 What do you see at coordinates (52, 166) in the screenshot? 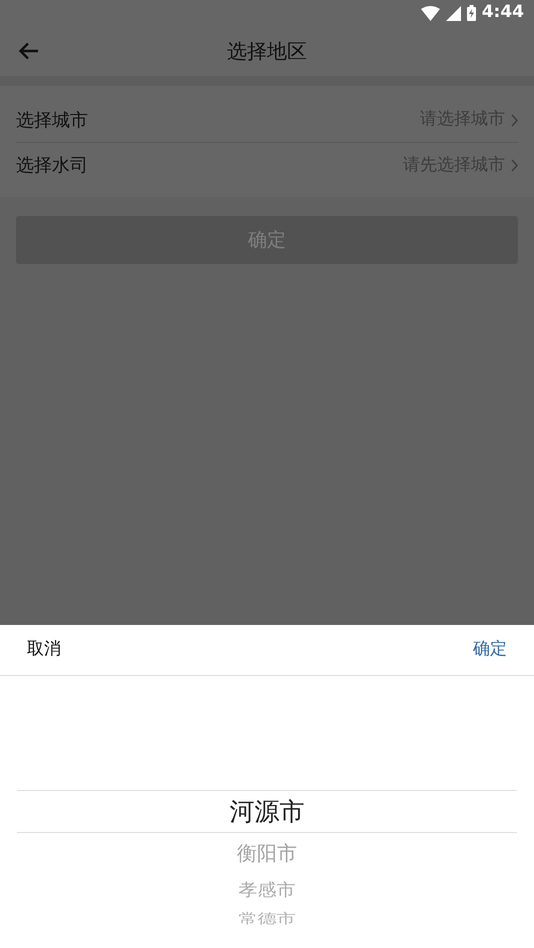
I see `row-label: 选择水司` at bounding box center [52, 166].